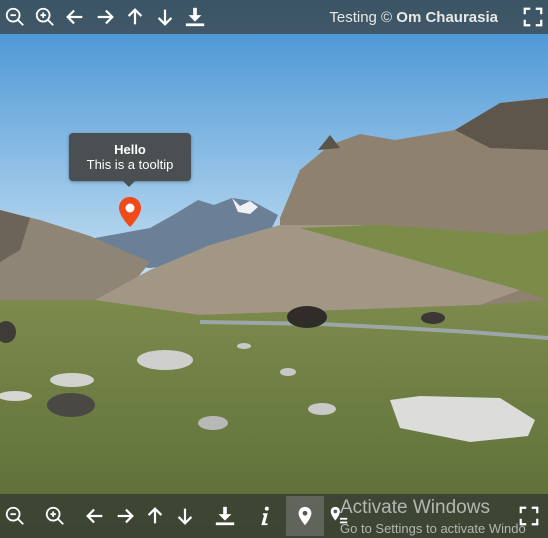 Image resolution: width=548 pixels, height=538 pixels. I want to click on tooltip-body: This is a tooltip, so click(130, 164).